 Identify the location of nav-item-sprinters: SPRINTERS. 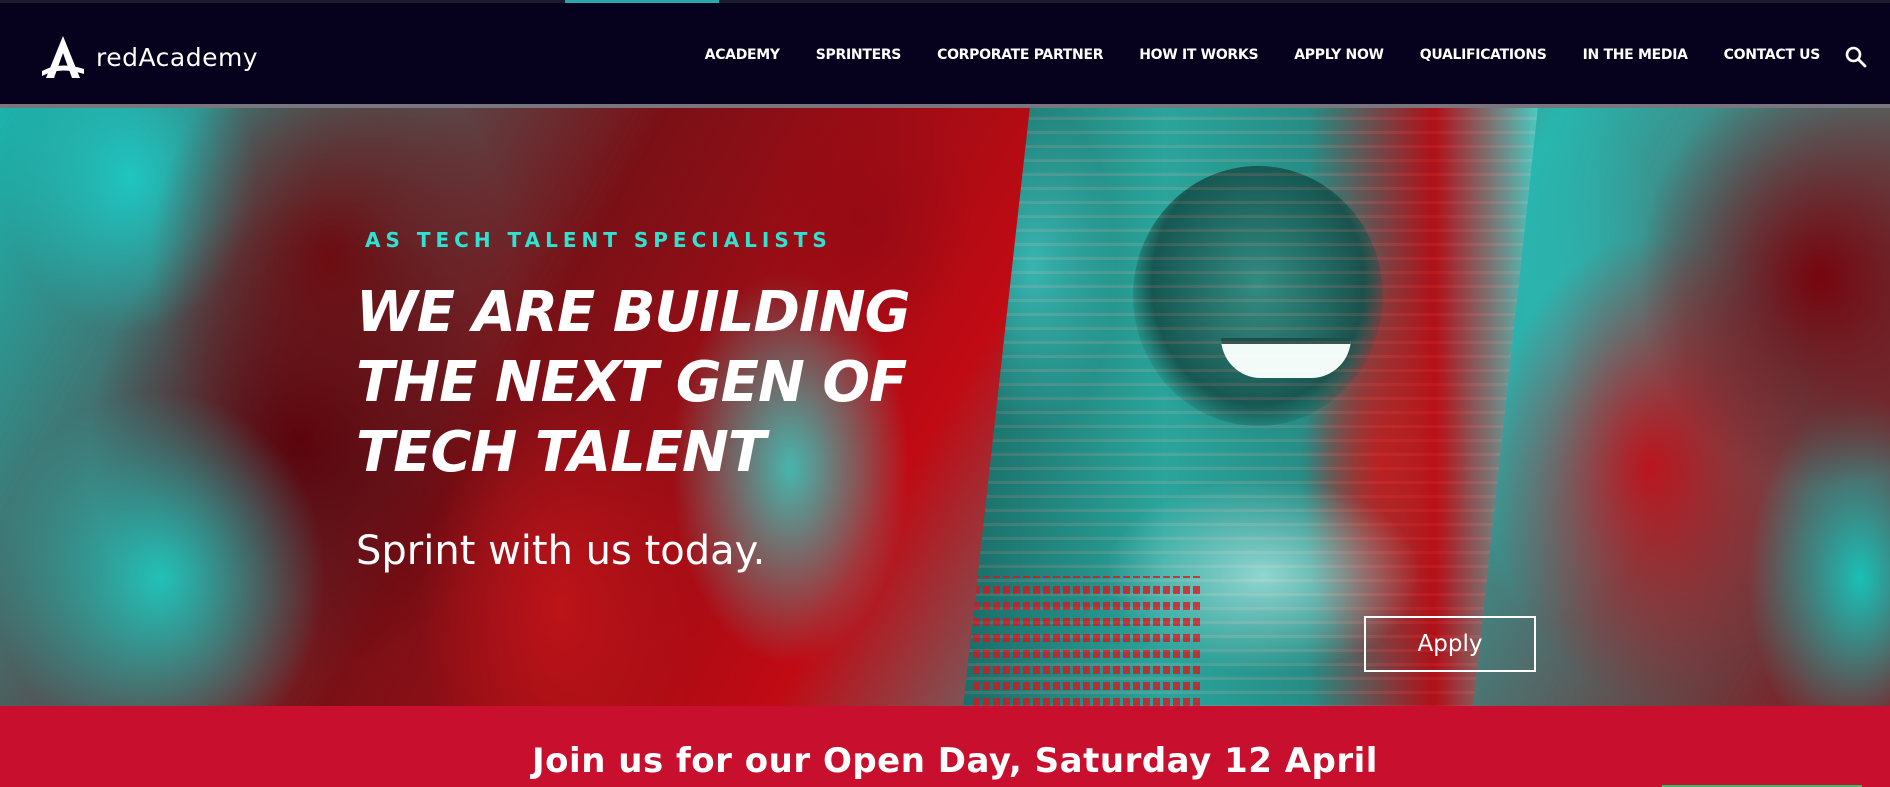
(859, 55).